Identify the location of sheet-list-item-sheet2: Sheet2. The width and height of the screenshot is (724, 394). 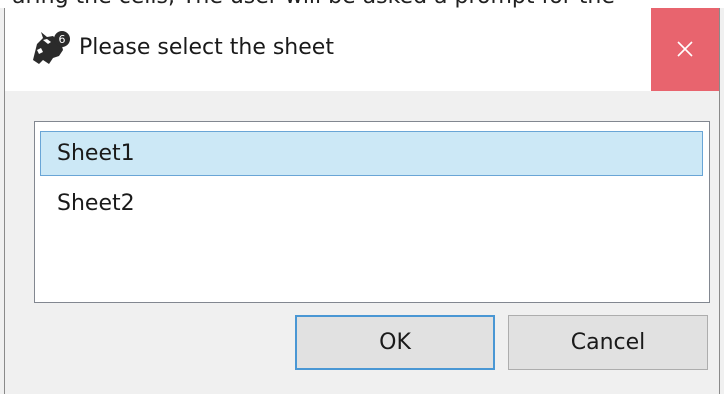
(371, 203).